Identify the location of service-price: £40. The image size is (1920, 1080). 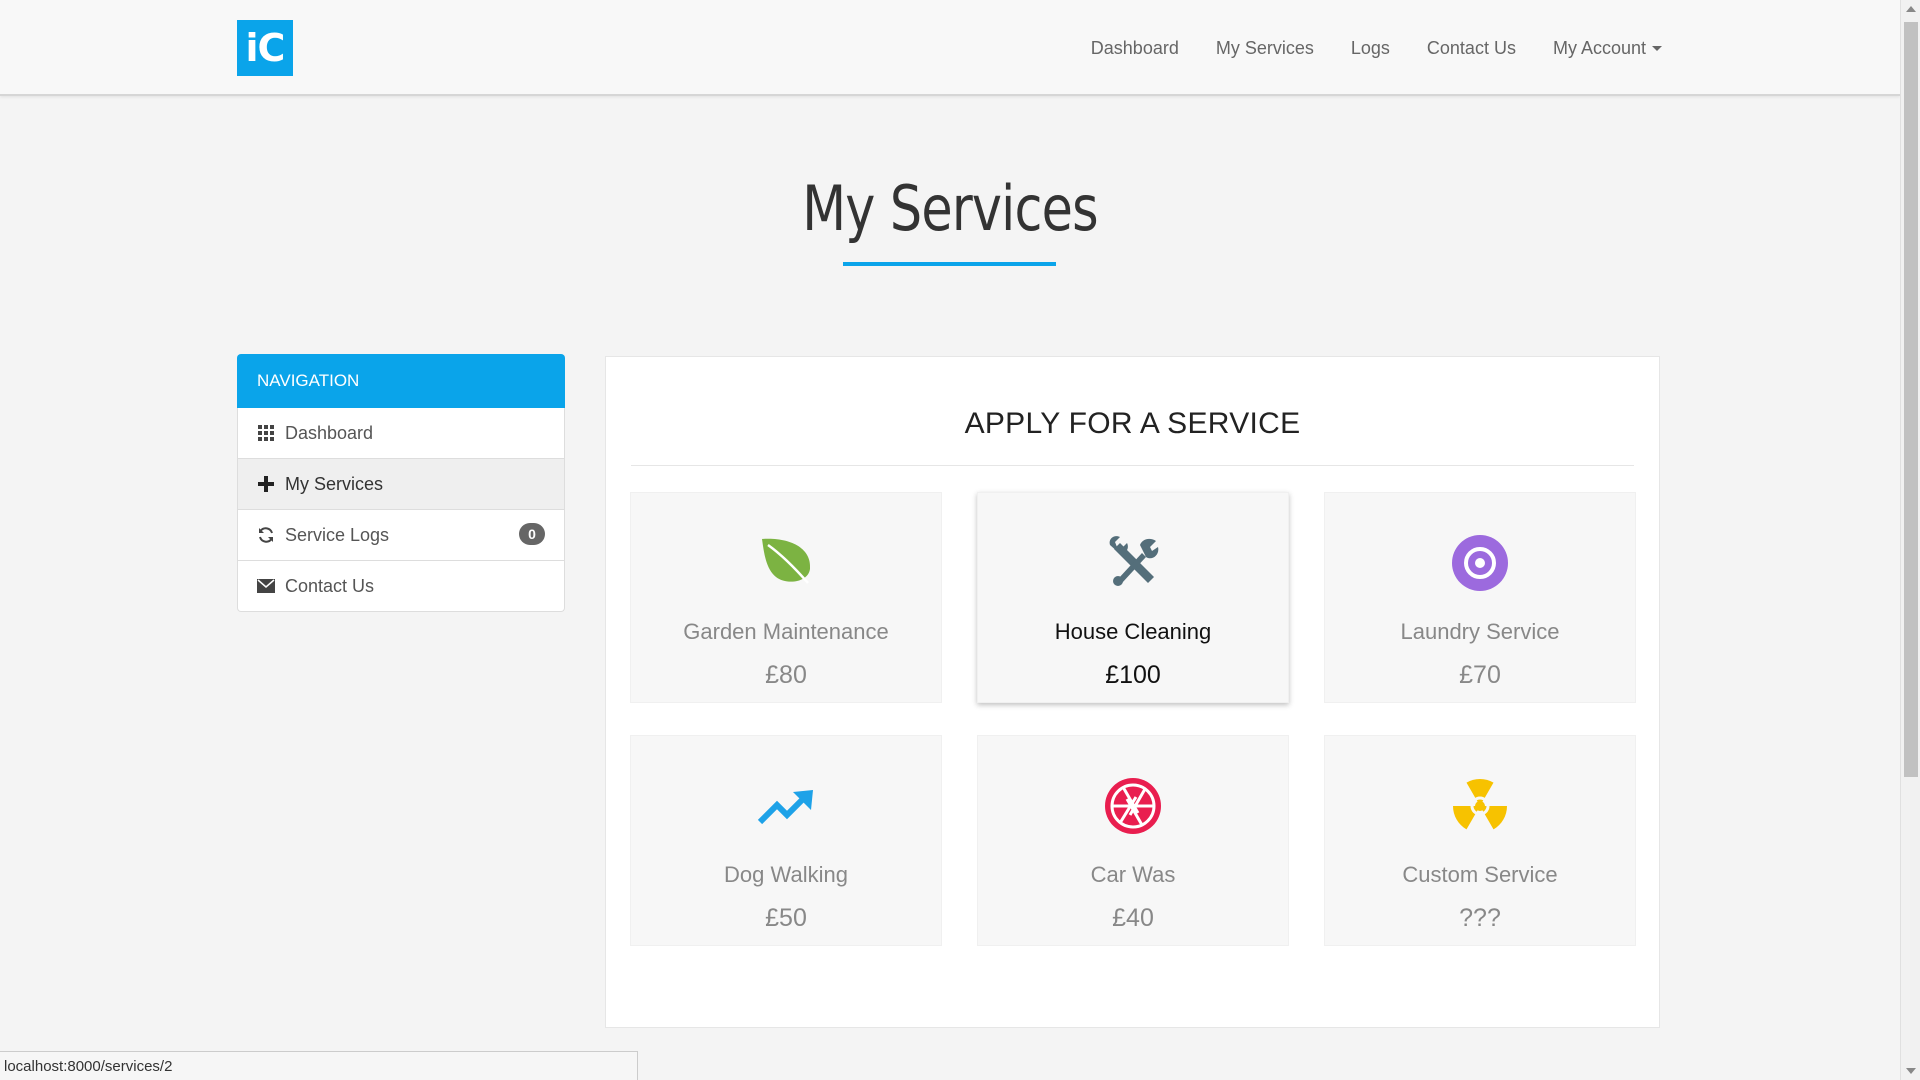
(1133, 918).